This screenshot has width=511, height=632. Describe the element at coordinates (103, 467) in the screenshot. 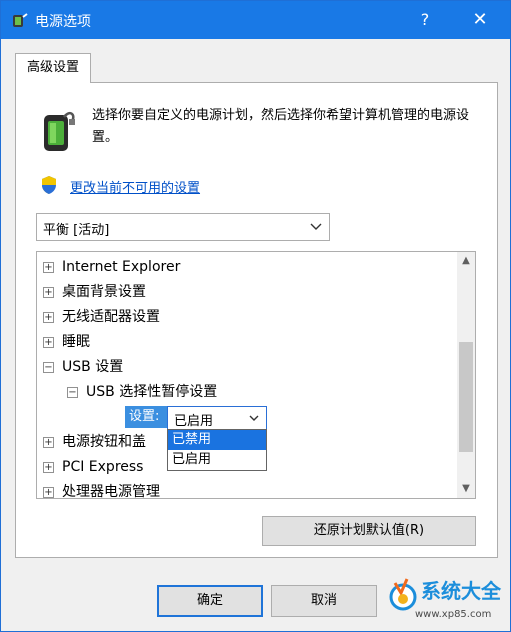

I see `tree-item-label: PCI Express` at that location.